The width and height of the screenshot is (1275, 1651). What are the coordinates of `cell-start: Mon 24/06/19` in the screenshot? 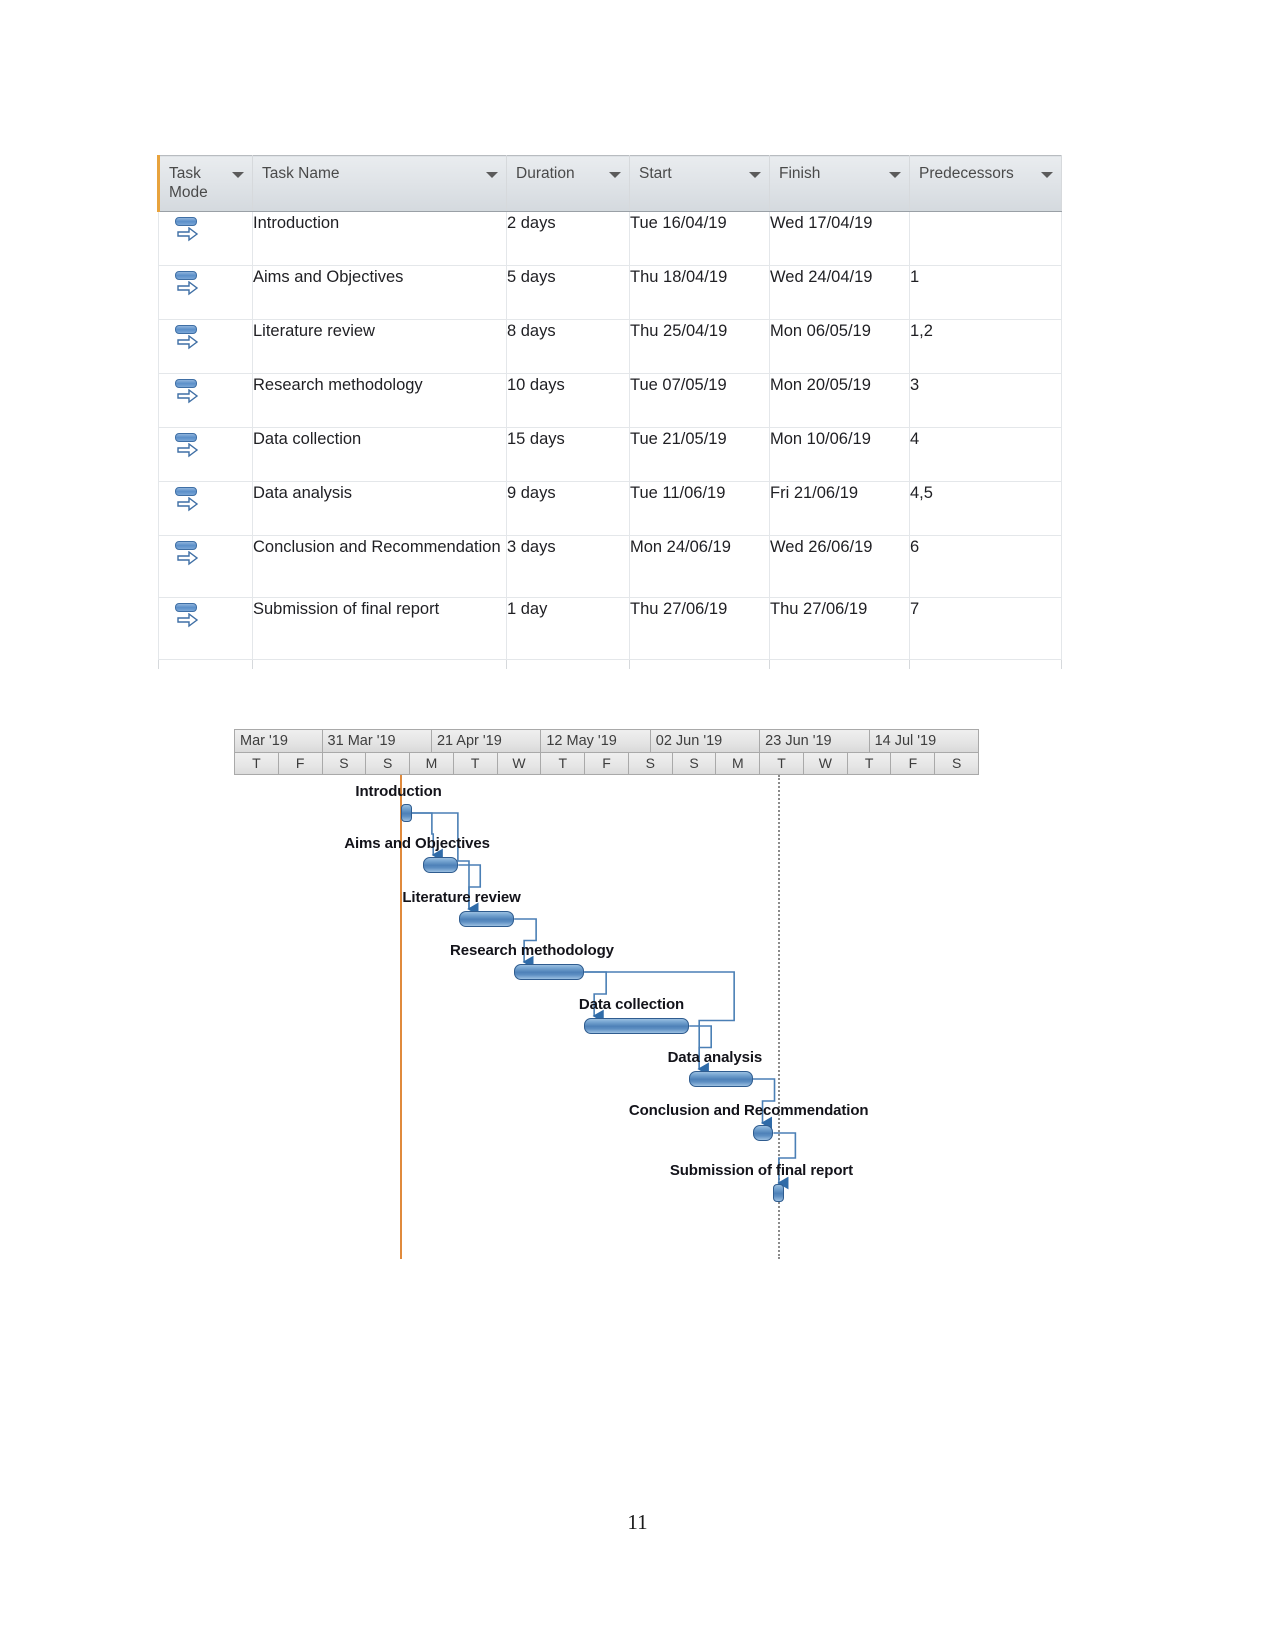 It's located at (699, 566).